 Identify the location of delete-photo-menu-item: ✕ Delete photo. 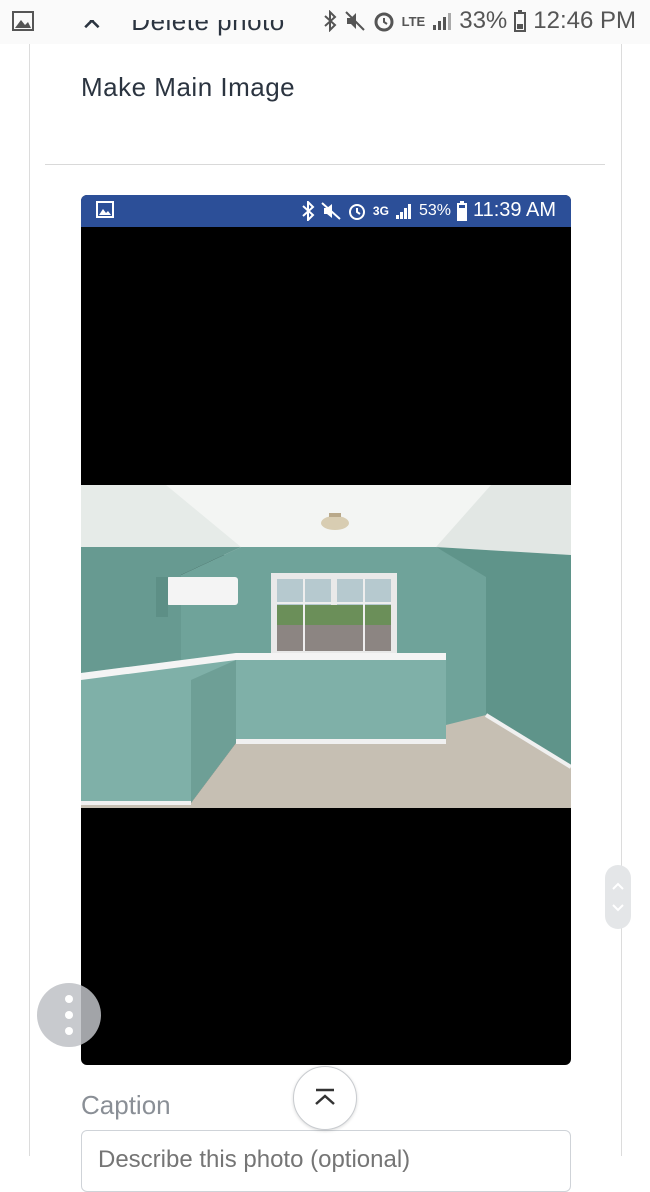
(183, 33).